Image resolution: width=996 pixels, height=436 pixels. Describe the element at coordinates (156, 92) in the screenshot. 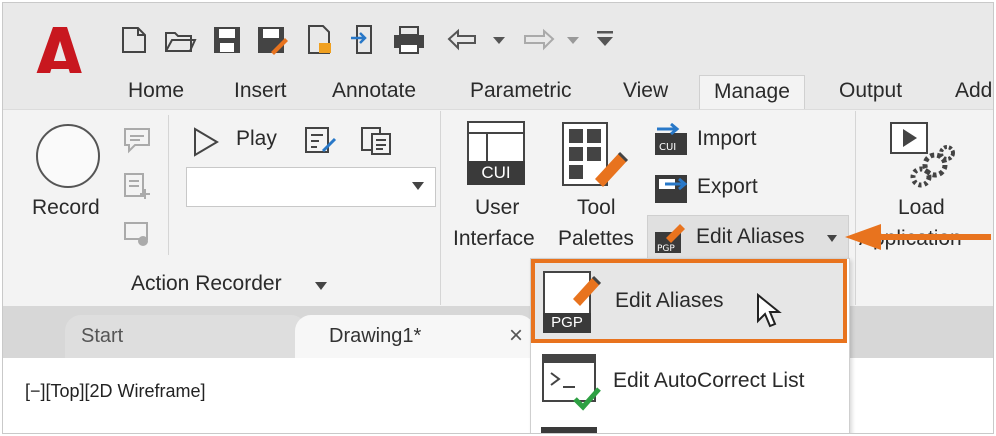

I see `tab-home: Home` at that location.